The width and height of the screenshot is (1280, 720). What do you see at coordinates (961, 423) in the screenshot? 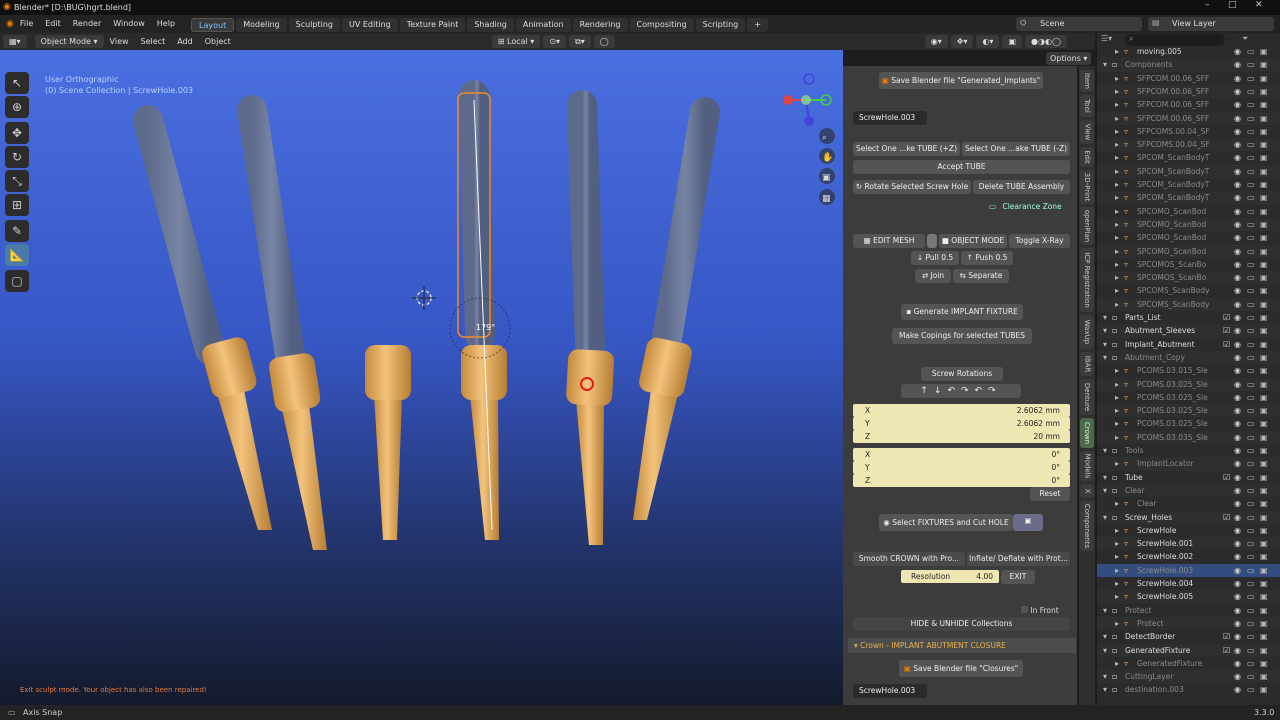
I see `location-y-field: Y 2.6062 mm` at bounding box center [961, 423].